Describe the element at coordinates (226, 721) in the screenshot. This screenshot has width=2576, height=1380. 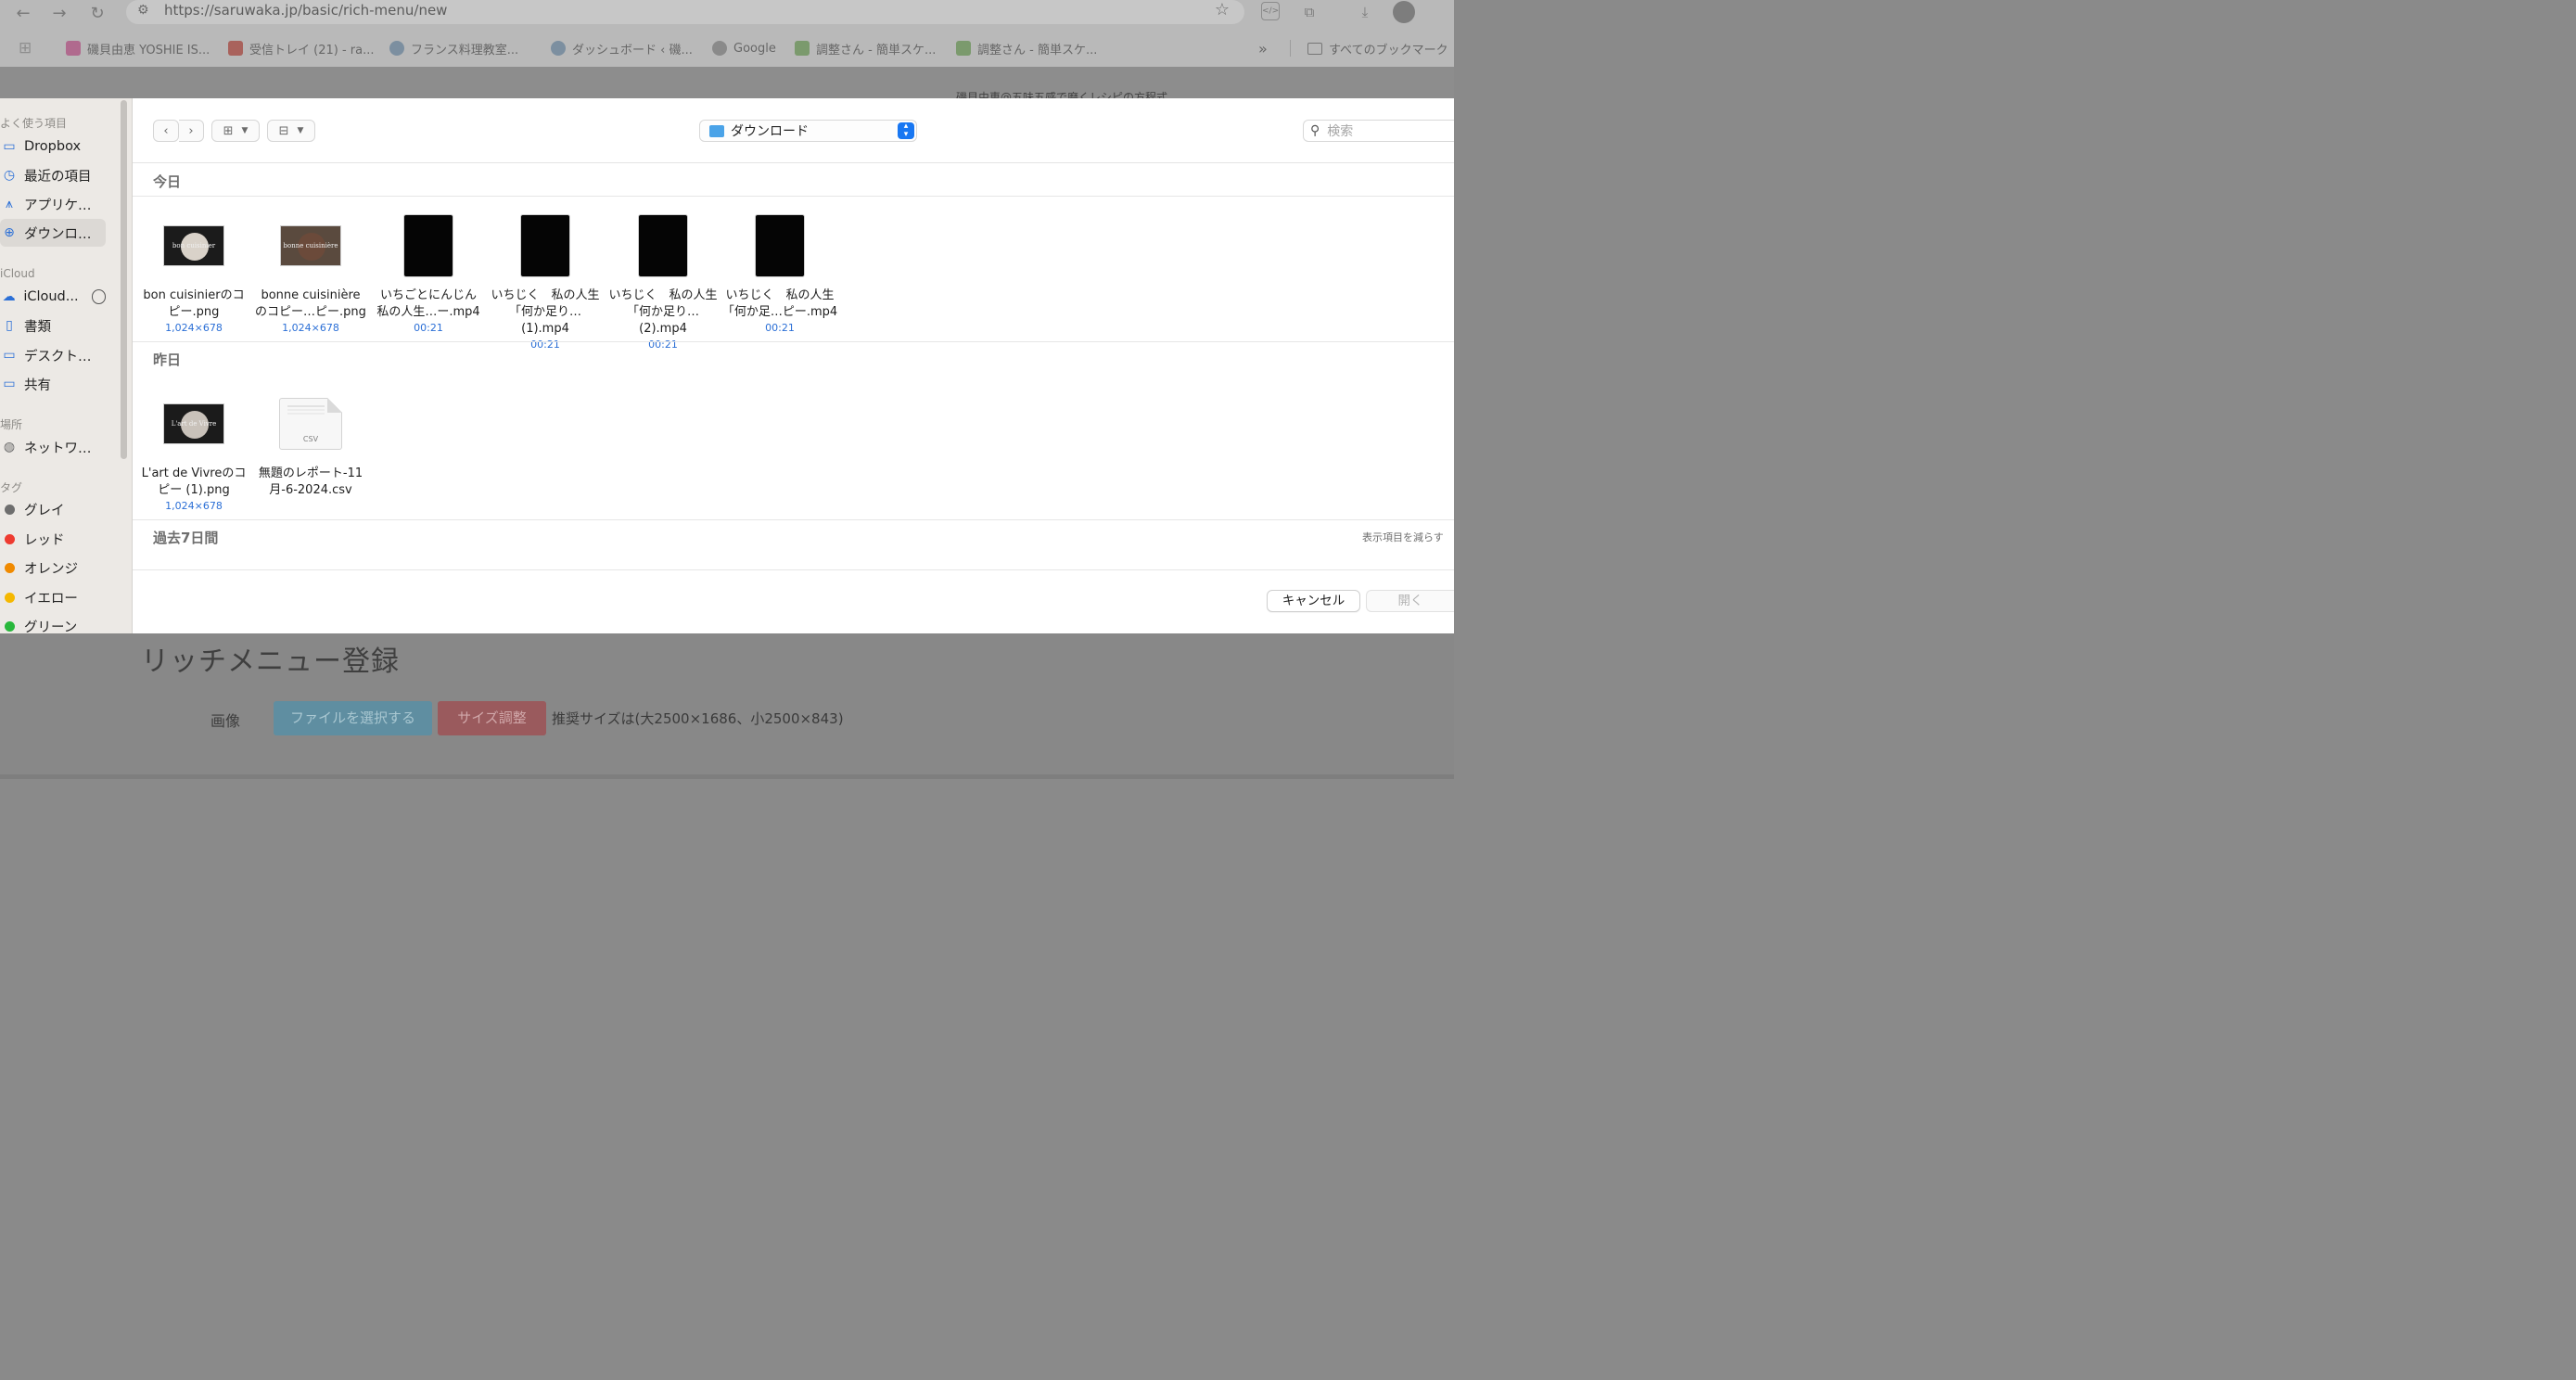
I see `image-field-label: 画像` at that location.